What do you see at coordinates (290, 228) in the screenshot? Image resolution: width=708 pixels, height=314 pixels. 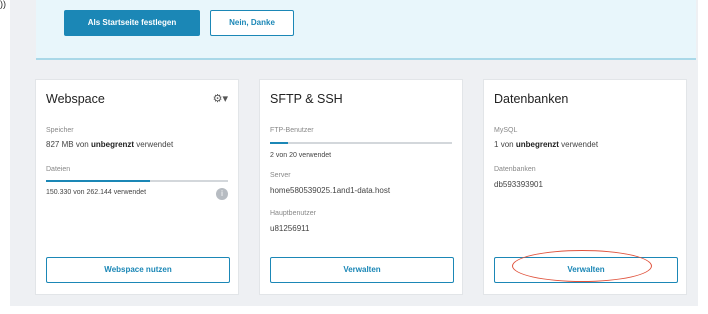 I see `main-user-value: u81256911` at bounding box center [290, 228].